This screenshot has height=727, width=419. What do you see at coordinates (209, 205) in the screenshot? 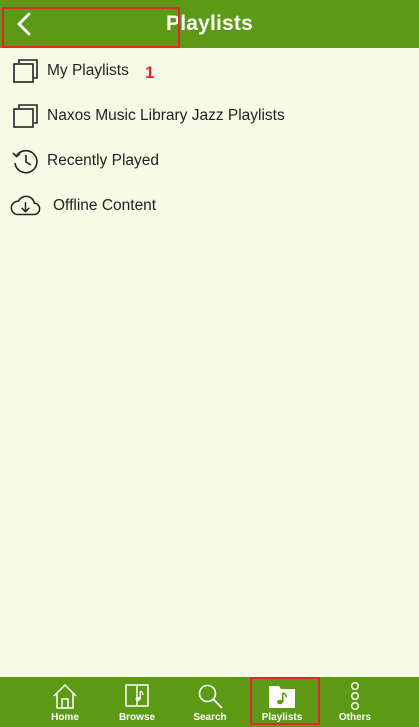
I see `menu-item-offline-content: Offline Content` at bounding box center [209, 205].